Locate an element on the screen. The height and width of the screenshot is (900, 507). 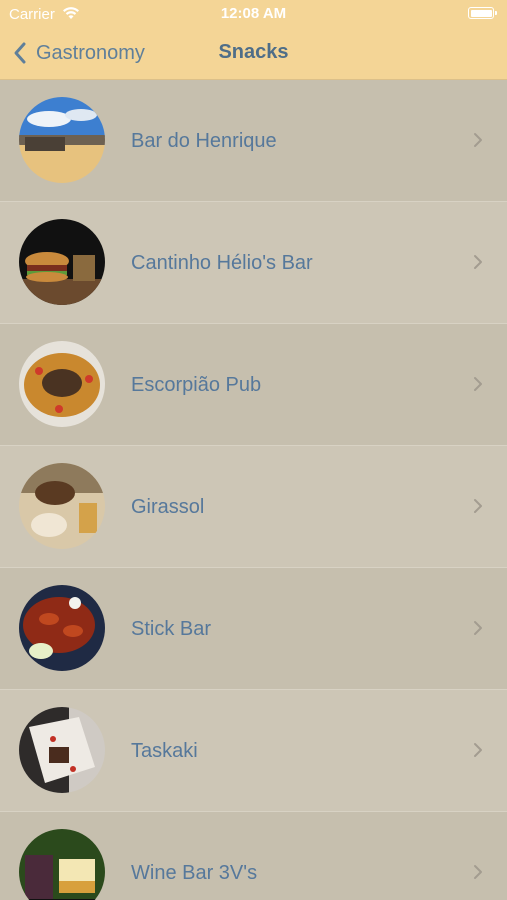
list-item: Stick Bar is located at coordinates (253, 629).